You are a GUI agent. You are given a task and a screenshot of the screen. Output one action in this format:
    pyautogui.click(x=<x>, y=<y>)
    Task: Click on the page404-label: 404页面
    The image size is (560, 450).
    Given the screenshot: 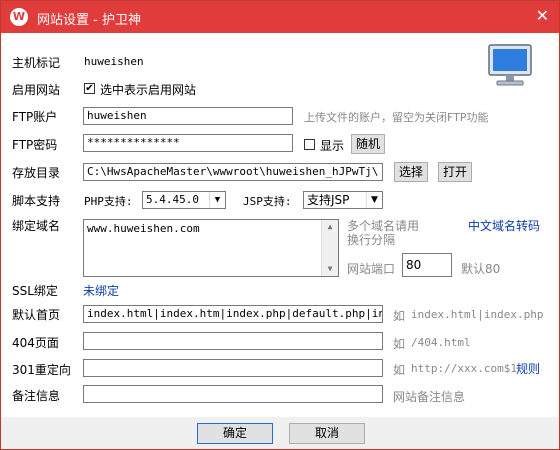 What is the action you would take?
    pyautogui.click(x=35, y=343)
    